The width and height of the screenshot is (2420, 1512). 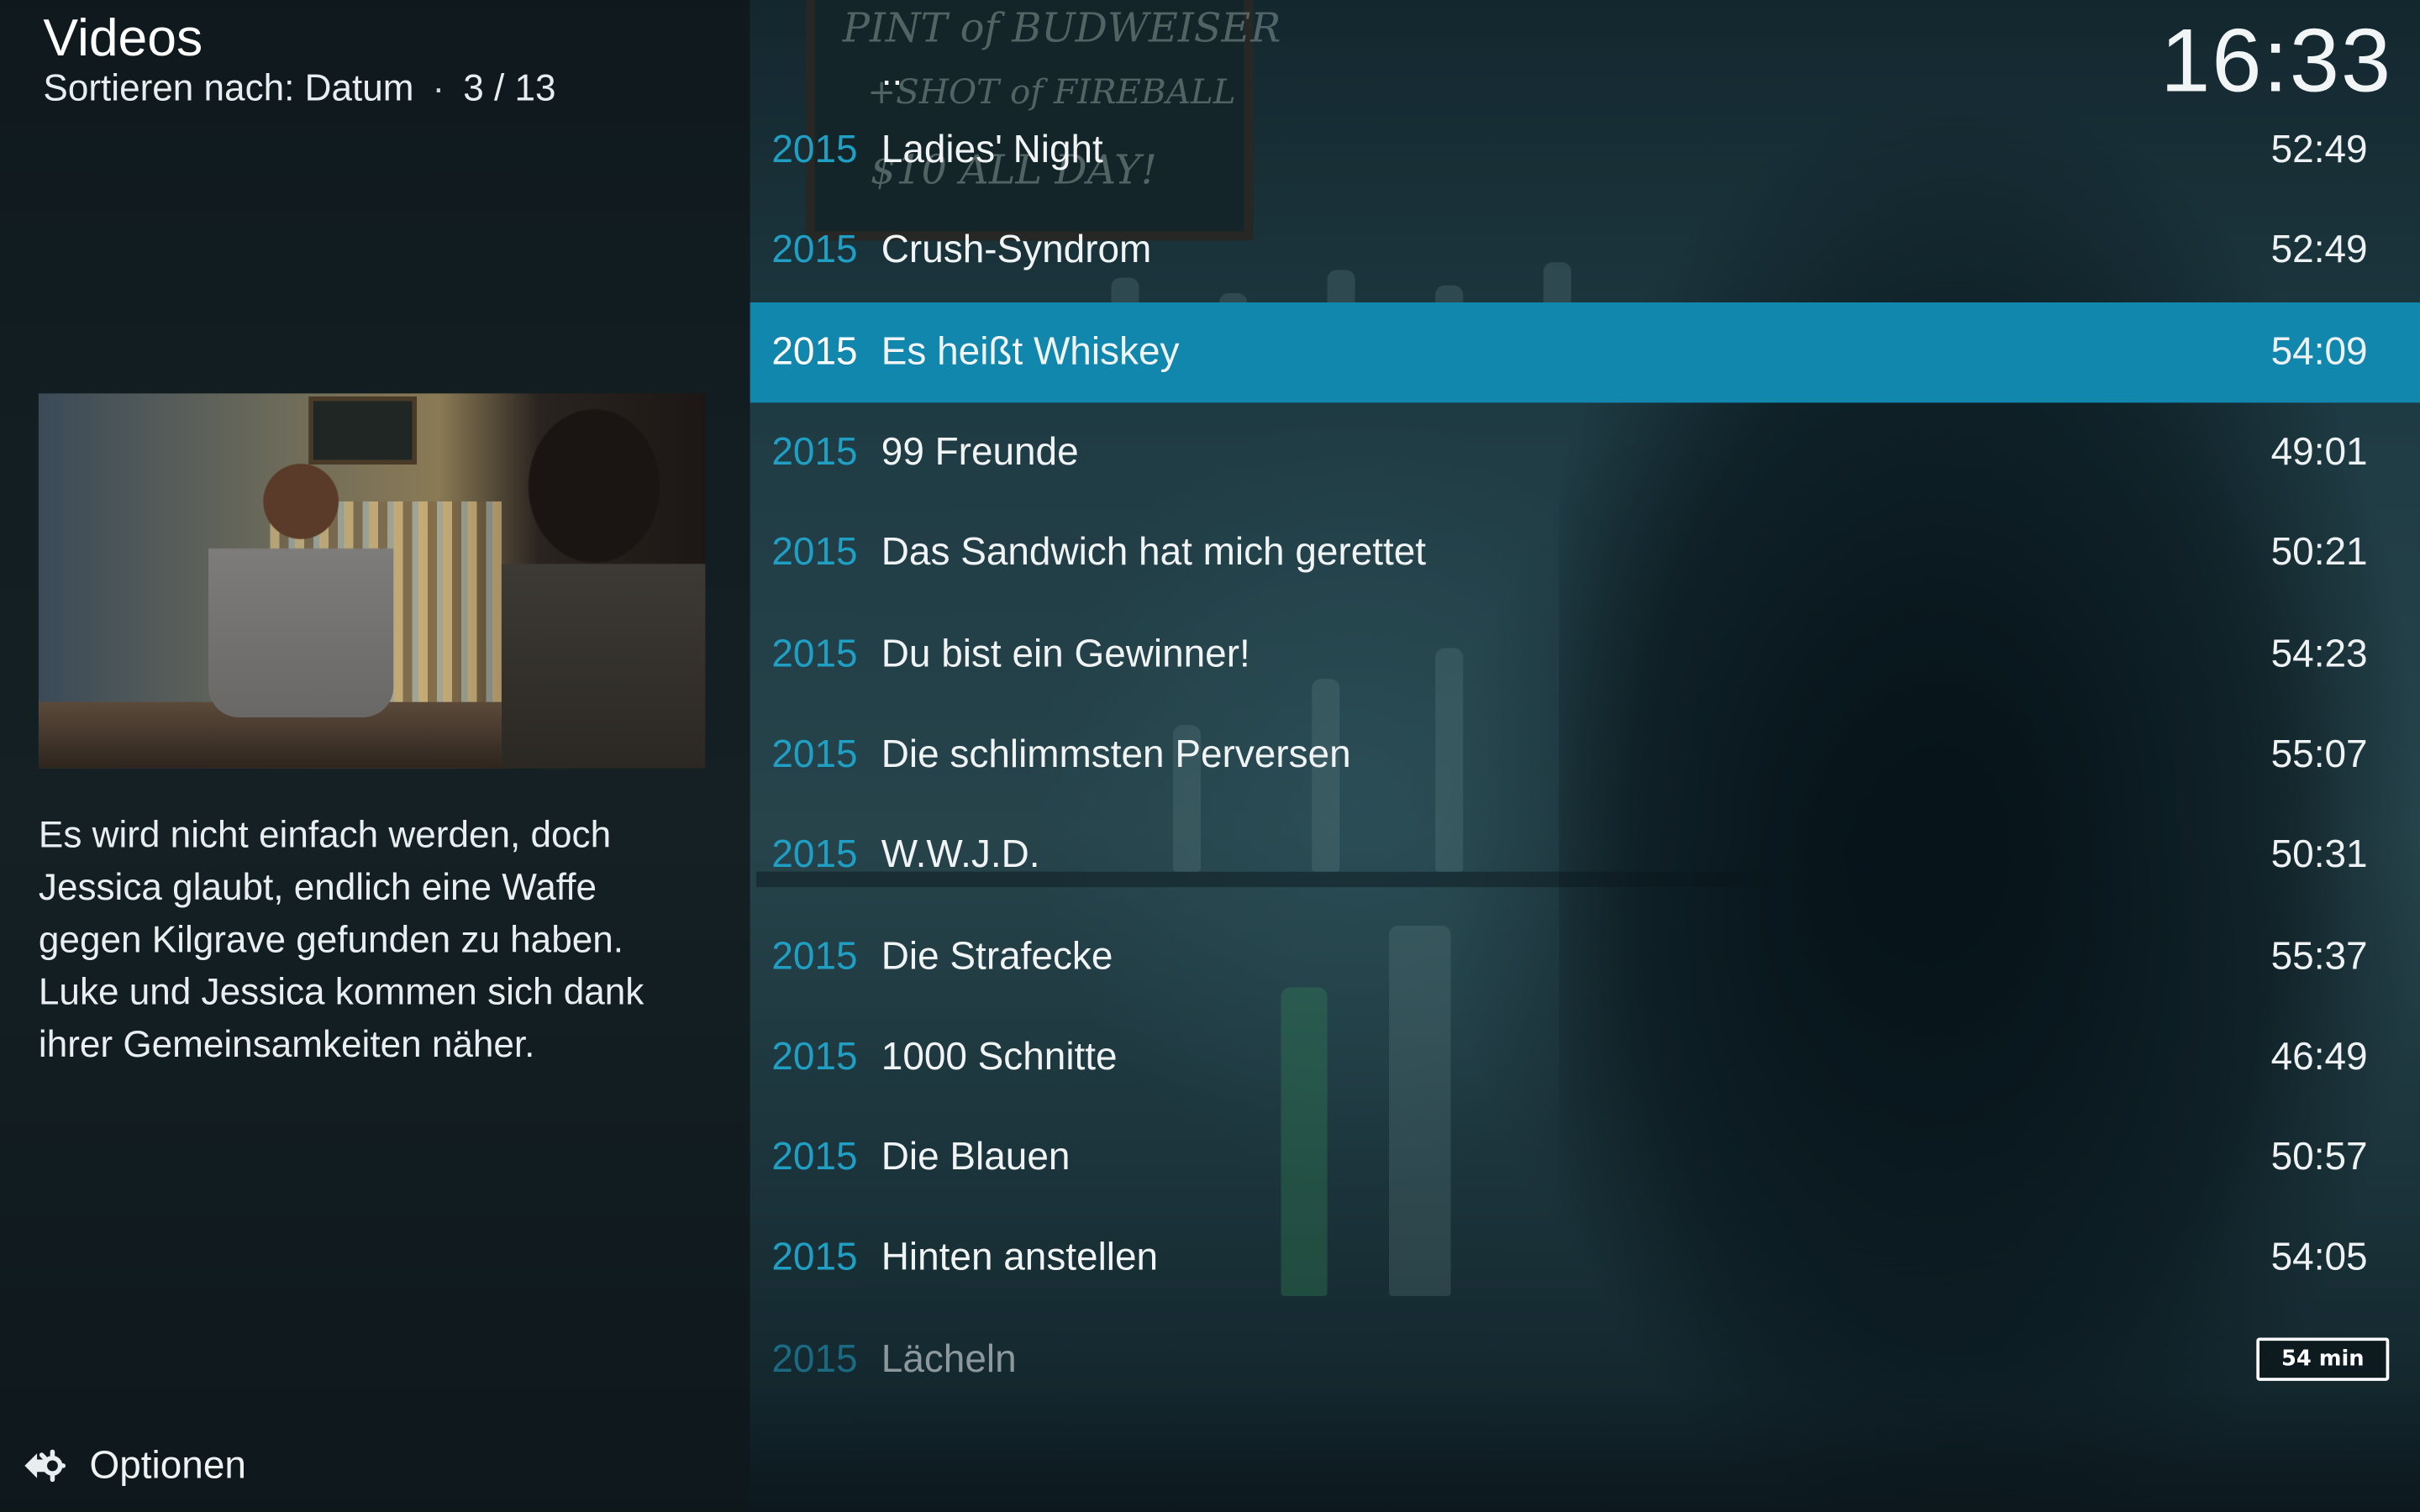 I want to click on thumbnail-chalkboard, so click(x=362, y=430).